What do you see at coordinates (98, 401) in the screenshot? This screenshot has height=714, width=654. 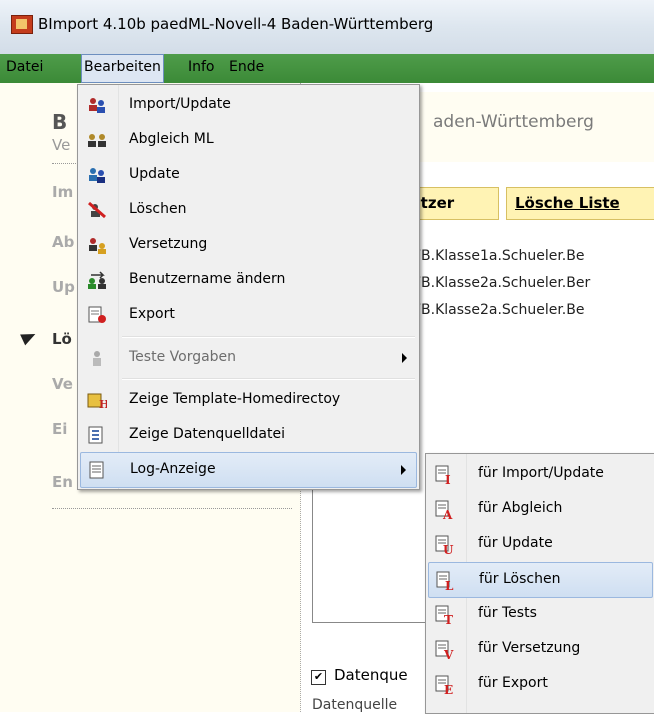 I see `template-icon: H` at bounding box center [98, 401].